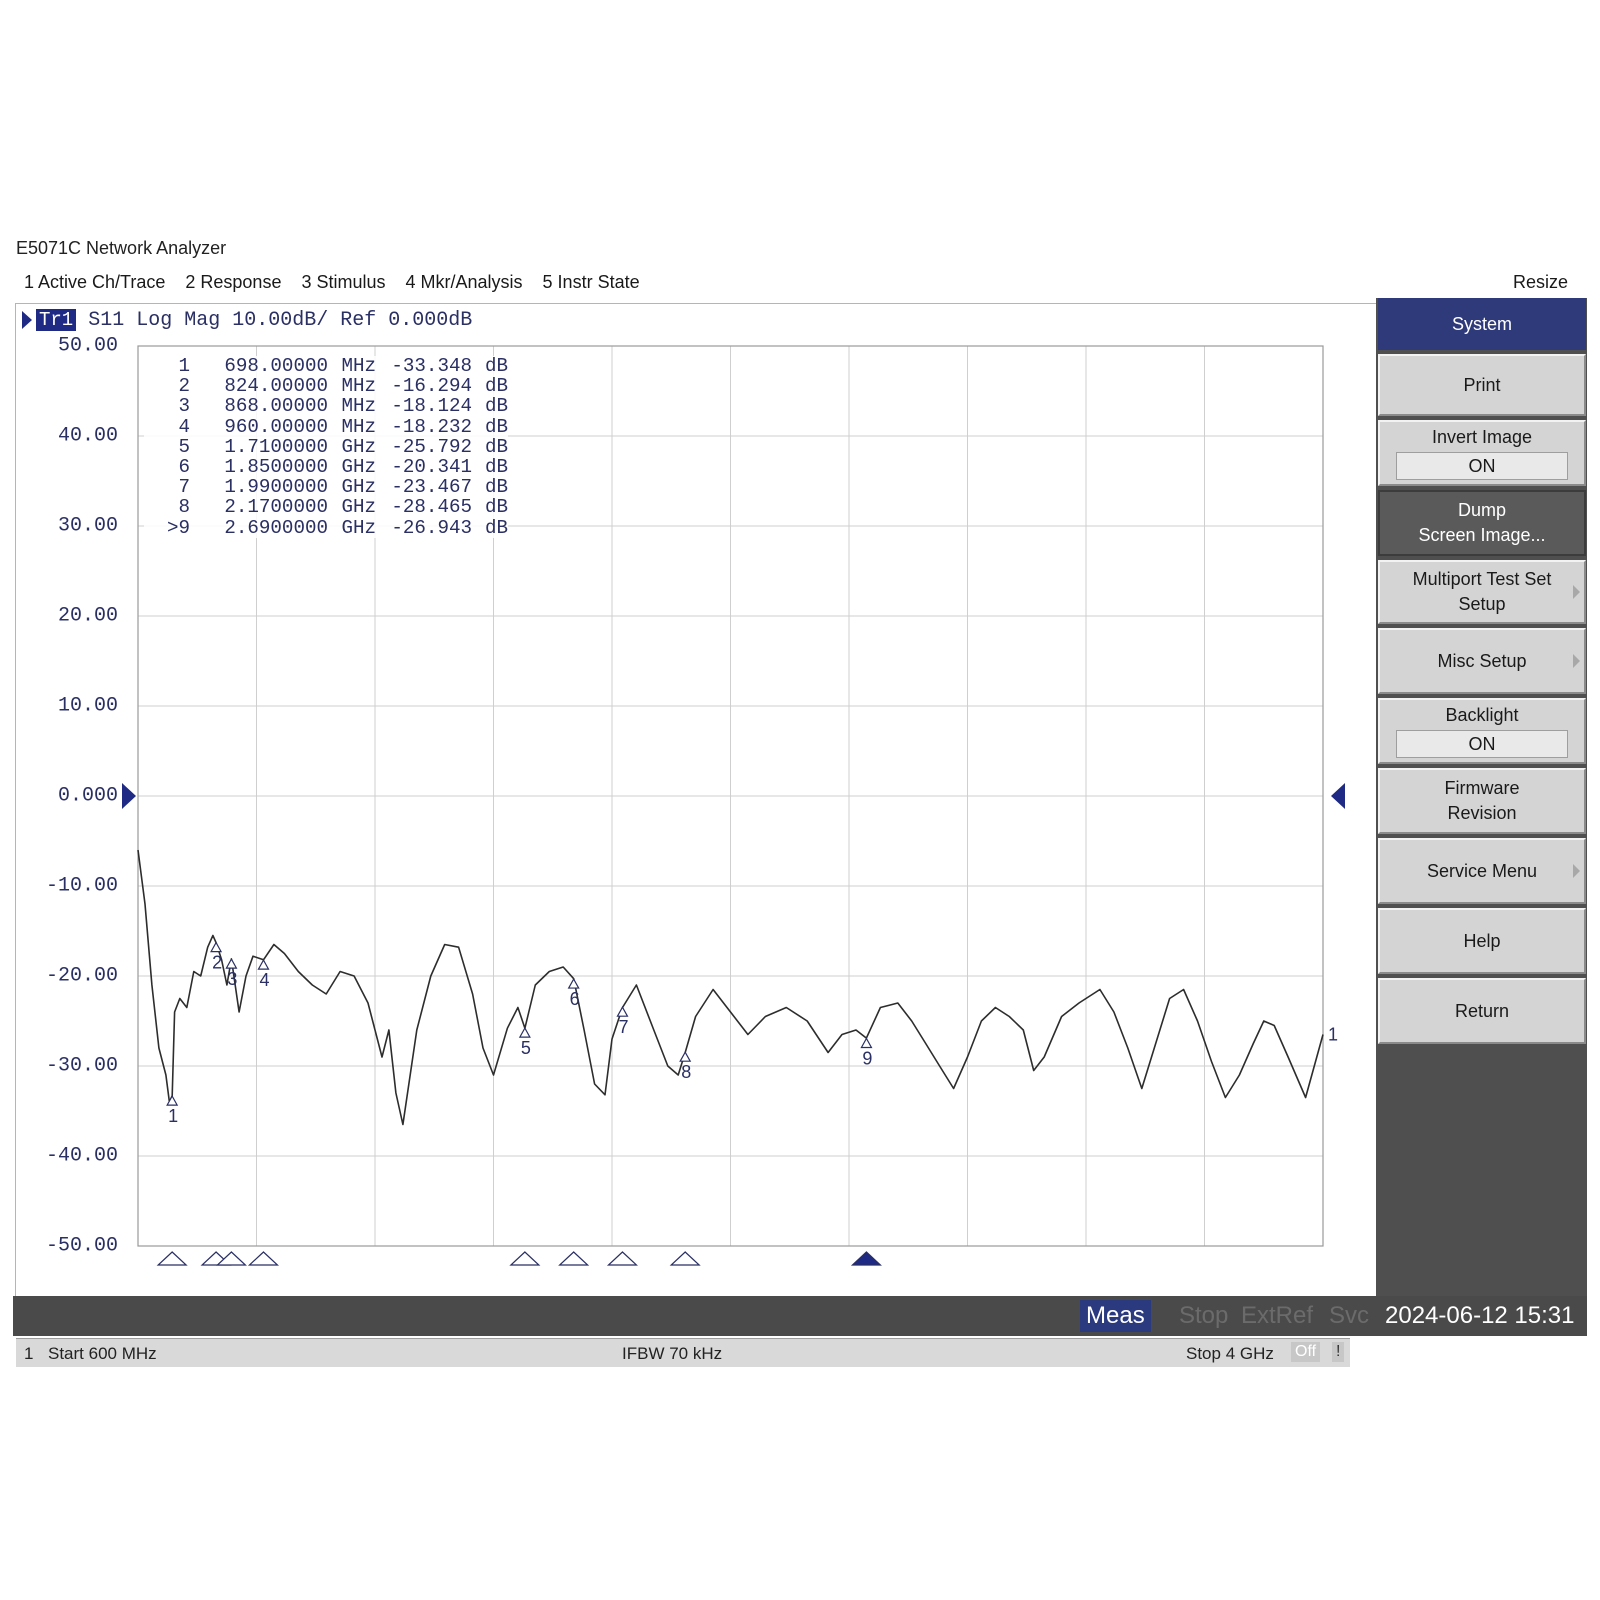 This screenshot has width=1600, height=1600. I want to click on marker-num: 2, so click(184, 386).